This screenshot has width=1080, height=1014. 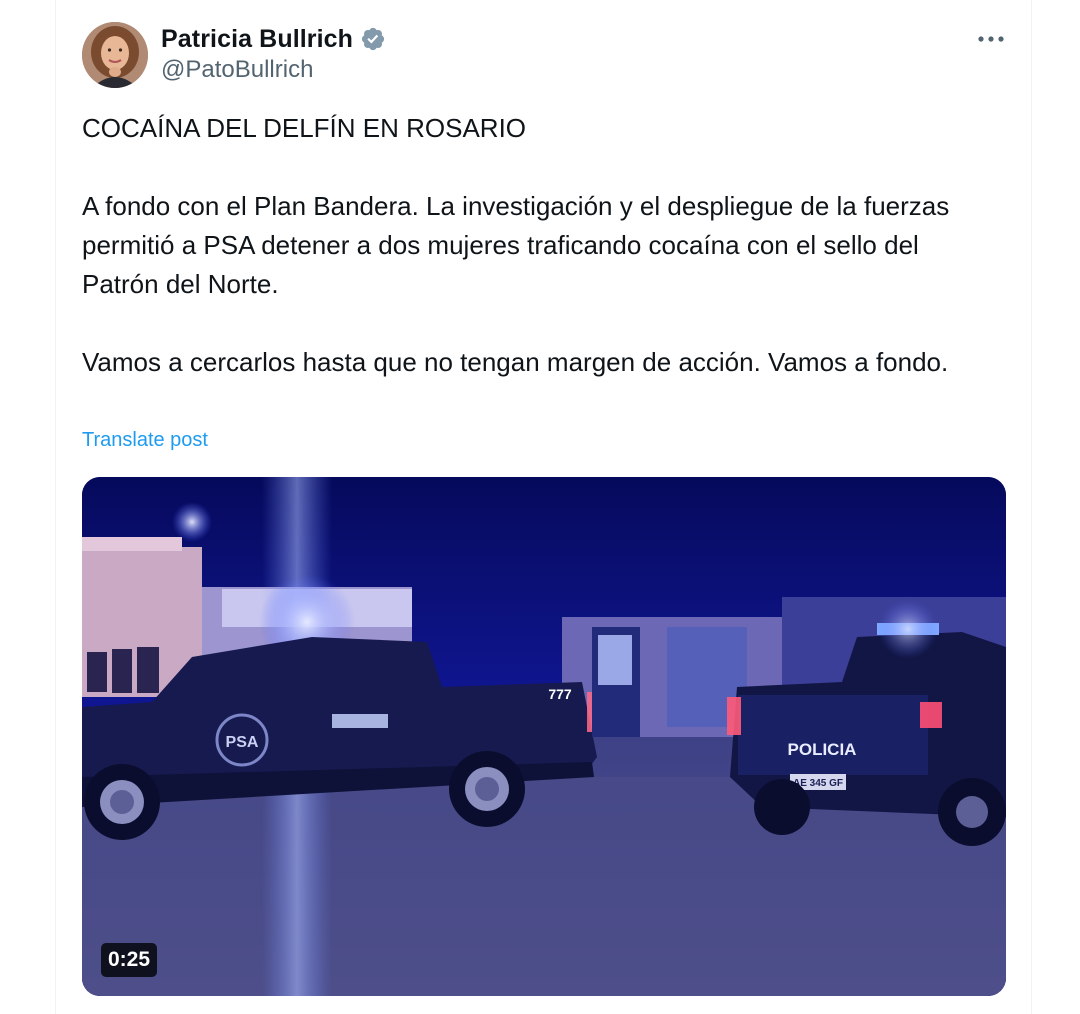 What do you see at coordinates (822, 749) in the screenshot?
I see `vehicle-policia-label: POLICIA` at bounding box center [822, 749].